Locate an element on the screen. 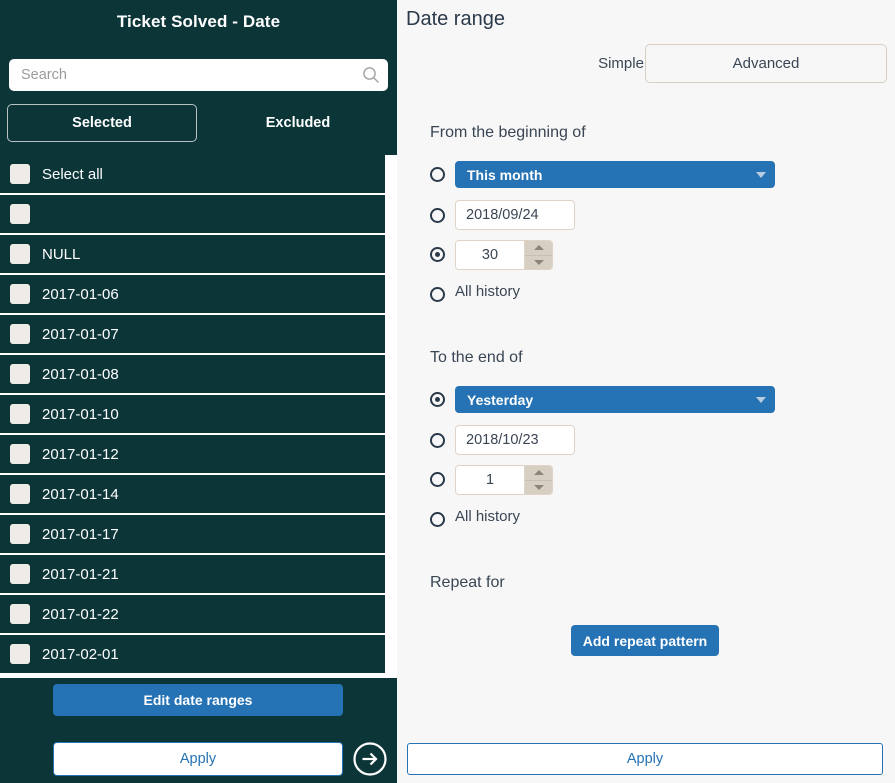  list-item: 2017-01-08 is located at coordinates (192, 375).